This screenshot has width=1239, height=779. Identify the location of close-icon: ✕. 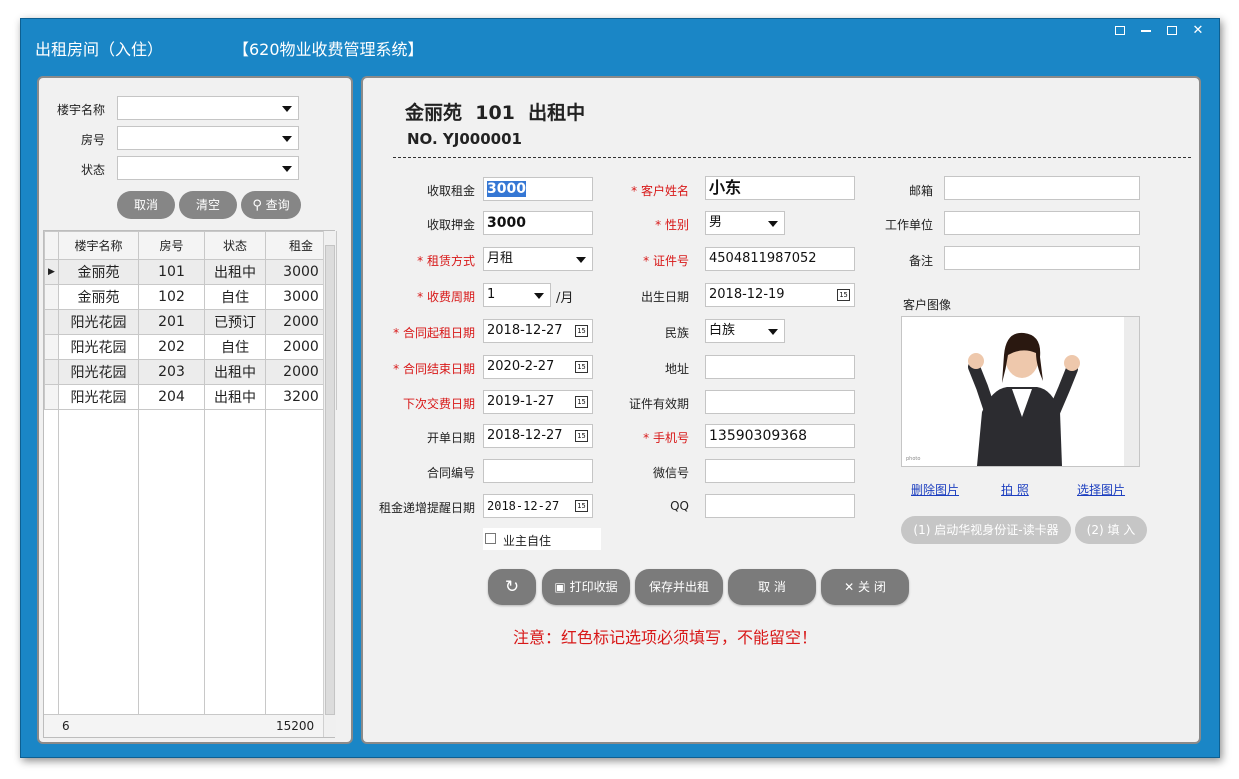
(1198, 30).